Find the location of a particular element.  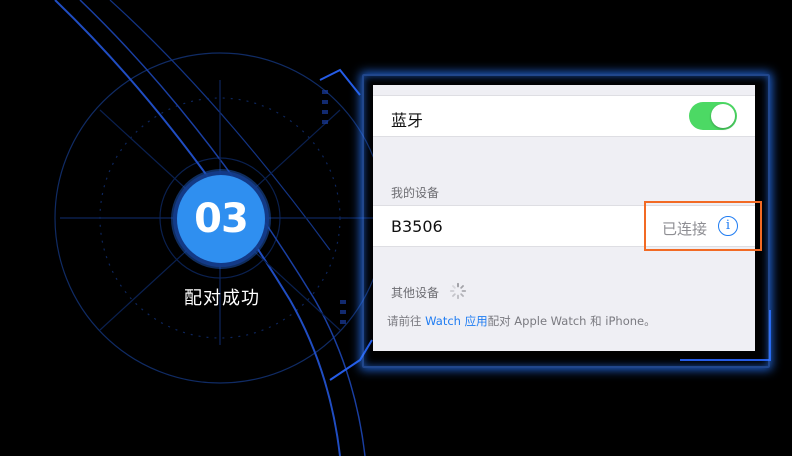

bluetooth-toggle is located at coordinates (713, 116).